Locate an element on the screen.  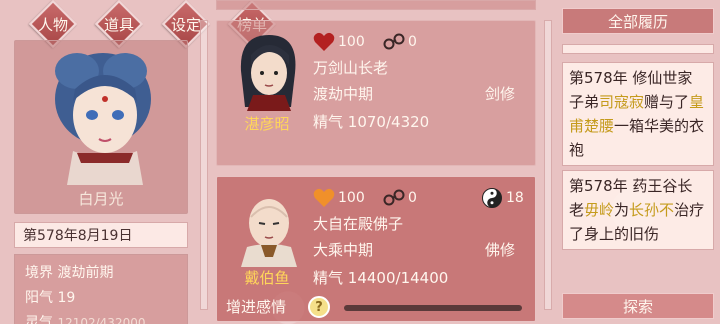
karma-stat: 18 is located at coordinates (502, 198).